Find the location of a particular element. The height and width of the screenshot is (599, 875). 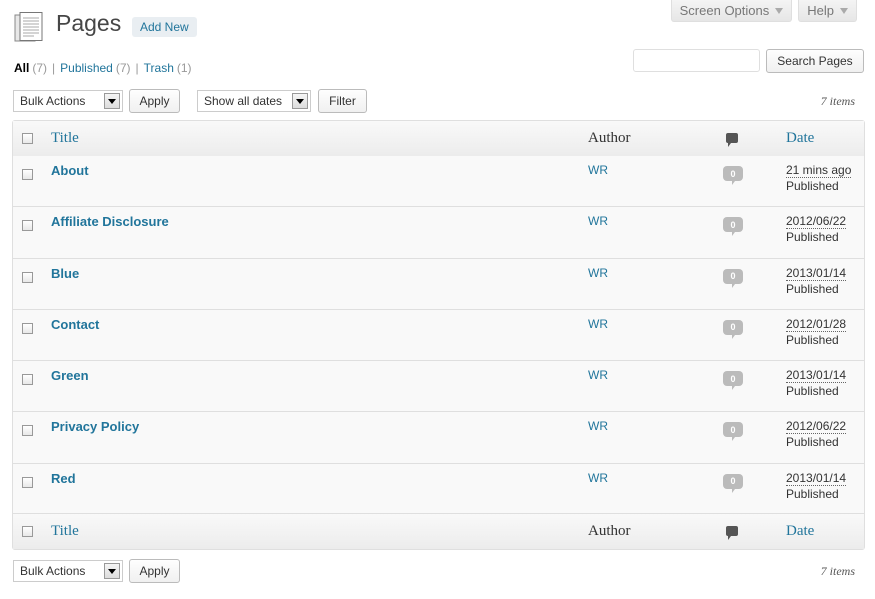

select-all-checkbox is located at coordinates (27, 138).